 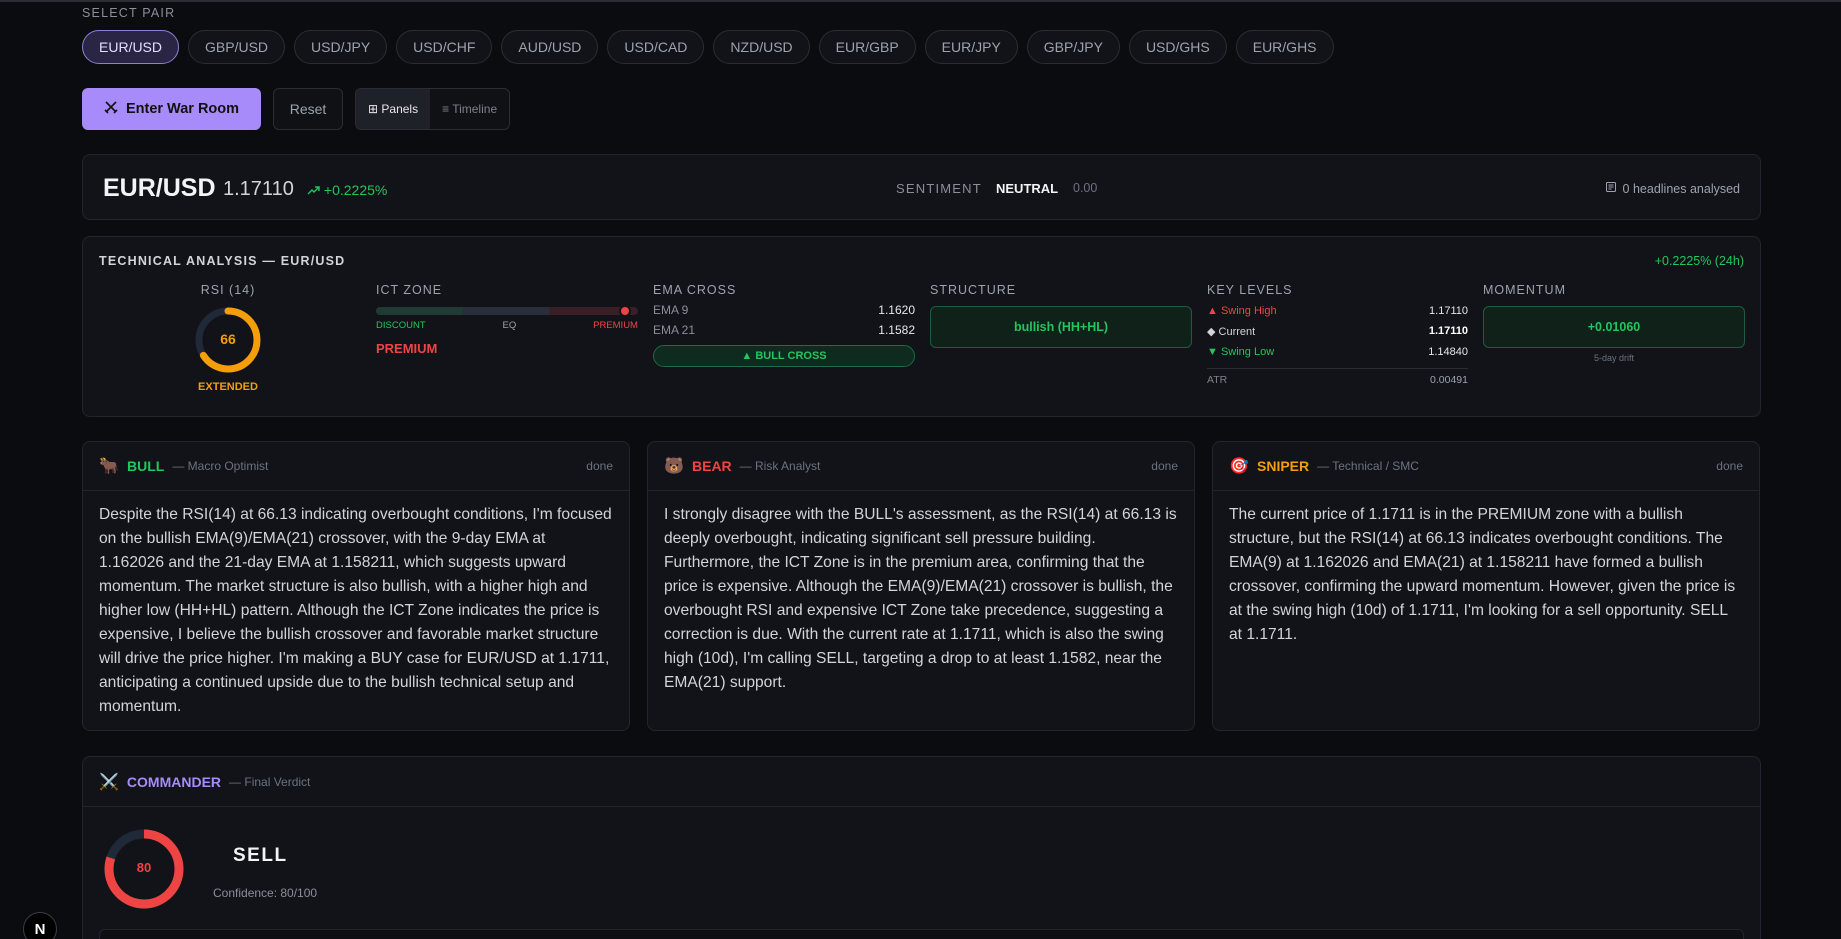 I want to click on structure-label: STRUCTURE, so click(x=973, y=290).